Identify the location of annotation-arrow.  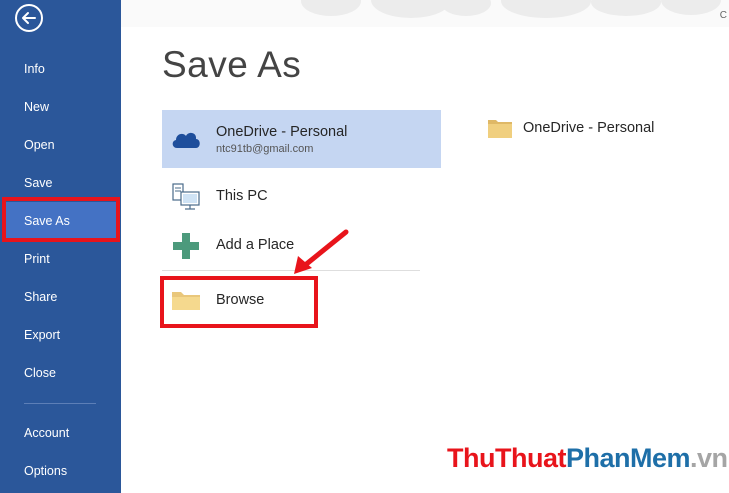
(321, 251).